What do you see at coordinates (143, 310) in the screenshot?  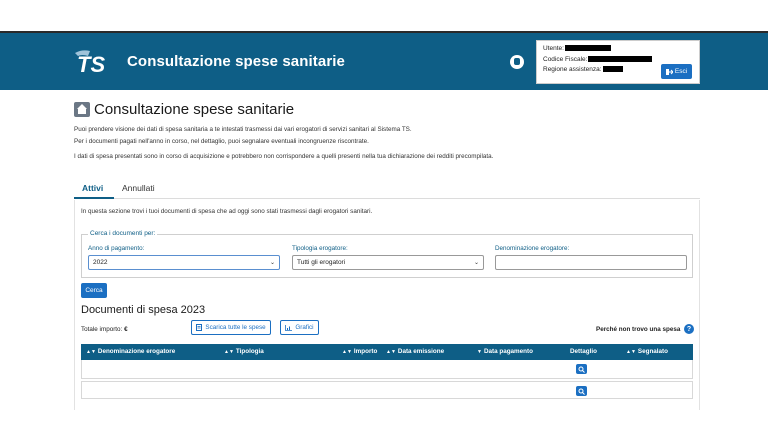 I see `documents-title: Documenti di spesa 2023` at bounding box center [143, 310].